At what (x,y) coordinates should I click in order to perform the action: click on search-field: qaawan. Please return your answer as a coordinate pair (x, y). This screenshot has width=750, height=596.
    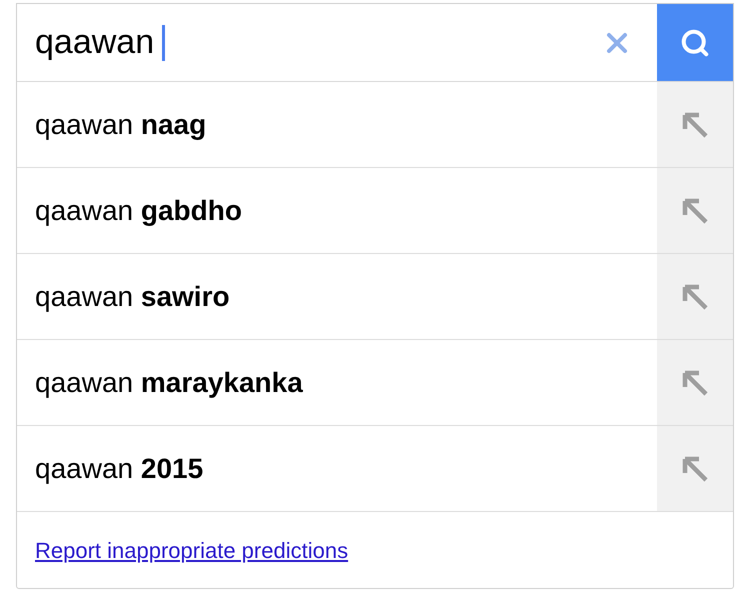
    Looking at the image, I should click on (337, 42).